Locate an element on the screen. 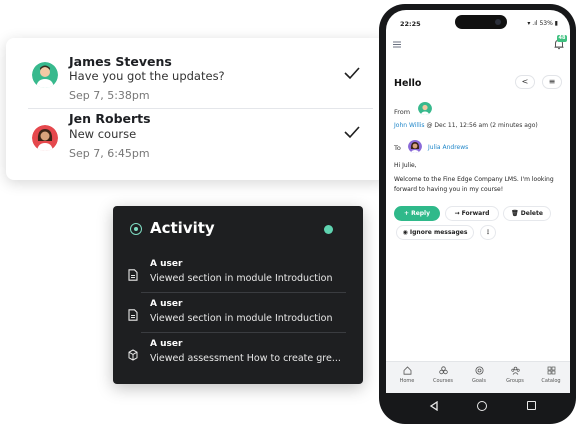  back-button: < is located at coordinates (525, 82).